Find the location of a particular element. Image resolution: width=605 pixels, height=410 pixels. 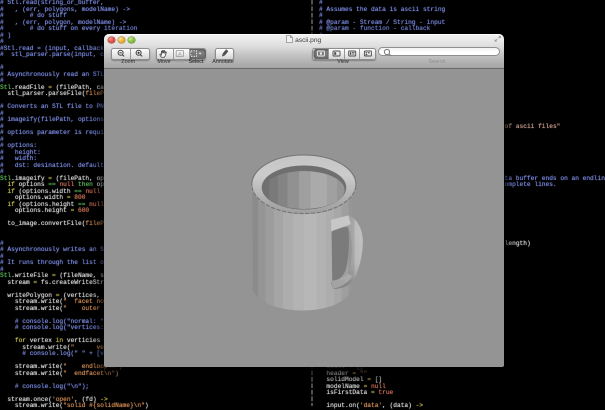

svg-text: A is located at coordinates (180, 54).